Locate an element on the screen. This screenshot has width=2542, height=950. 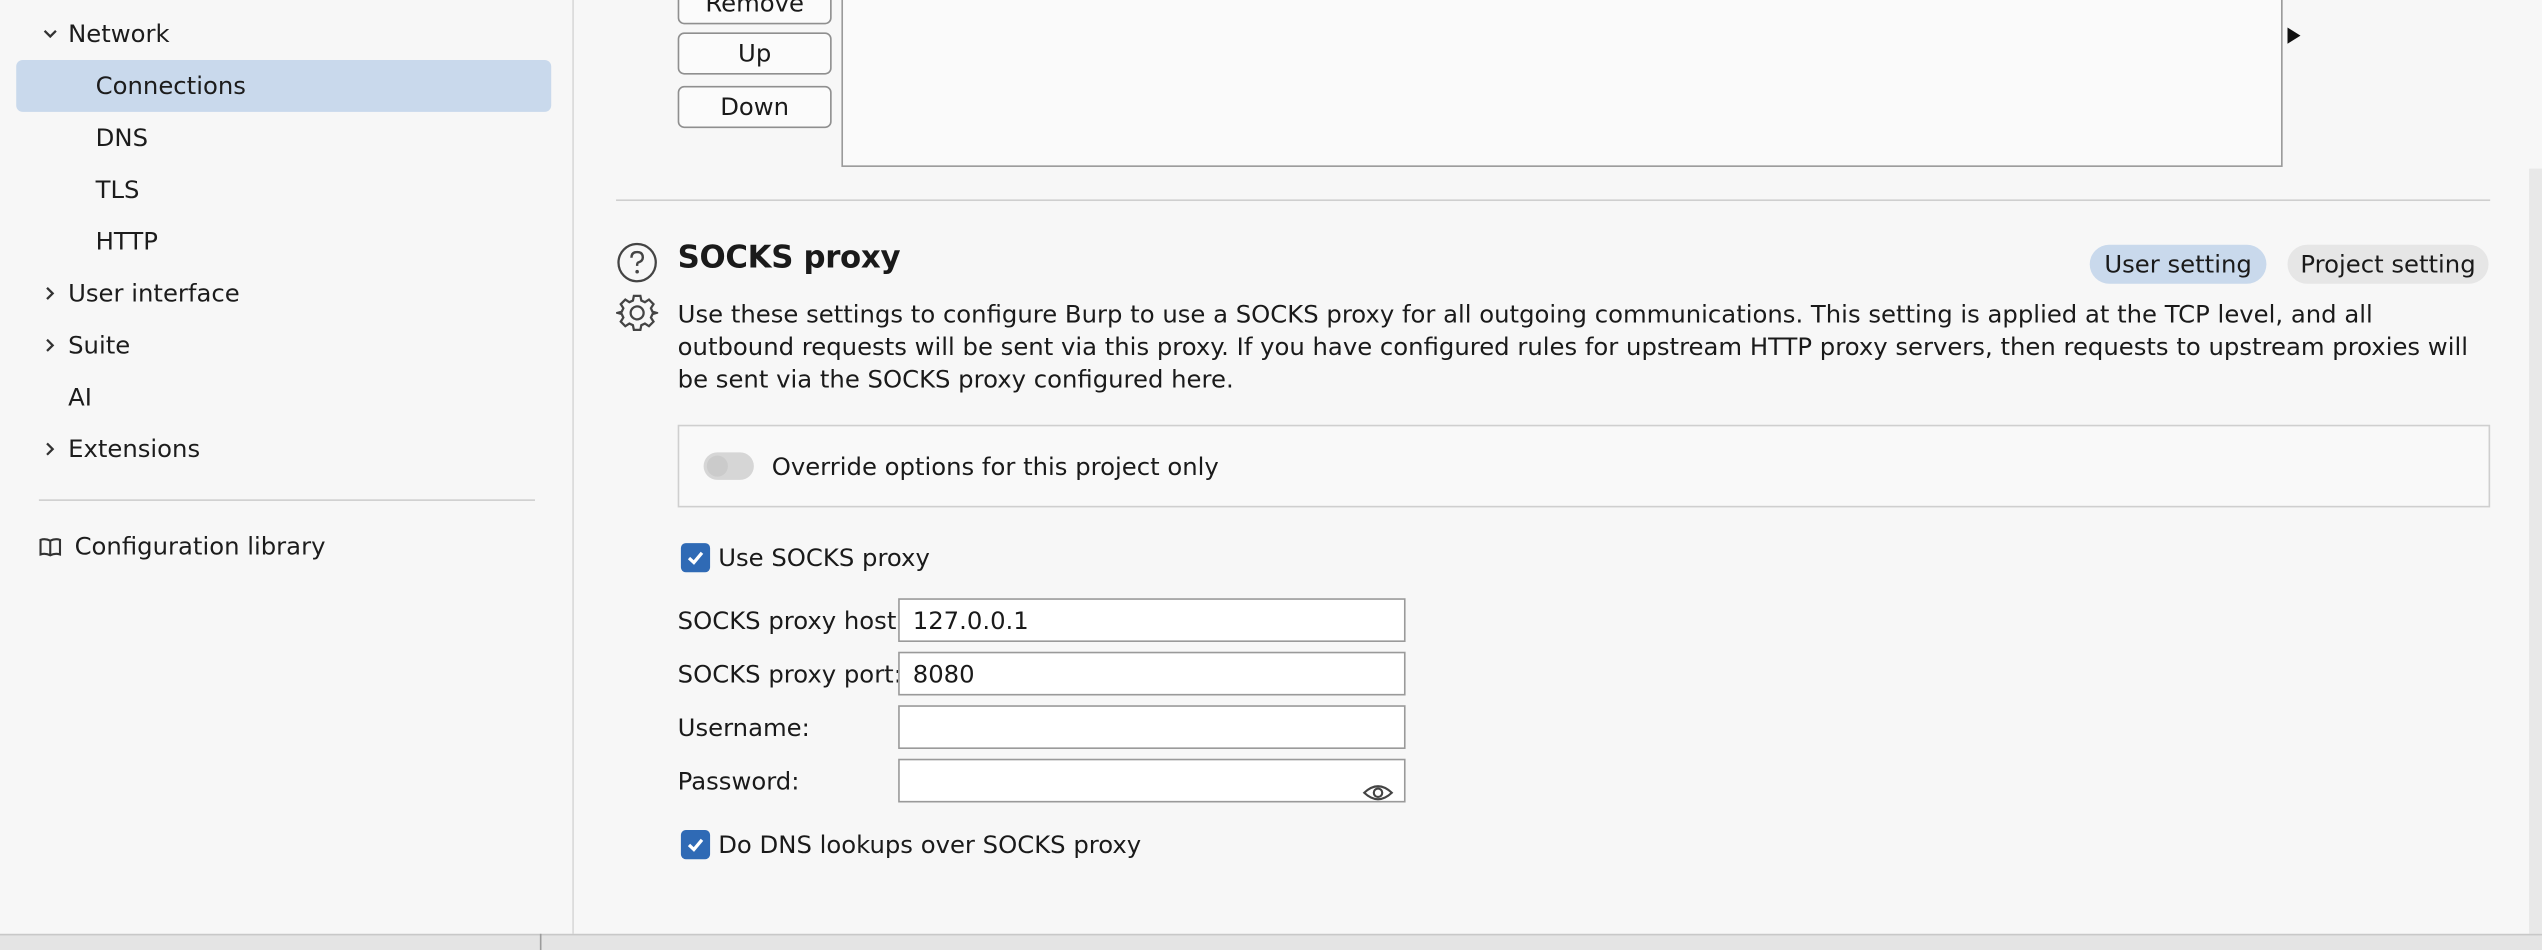
status-bar is located at coordinates (1271, 941).